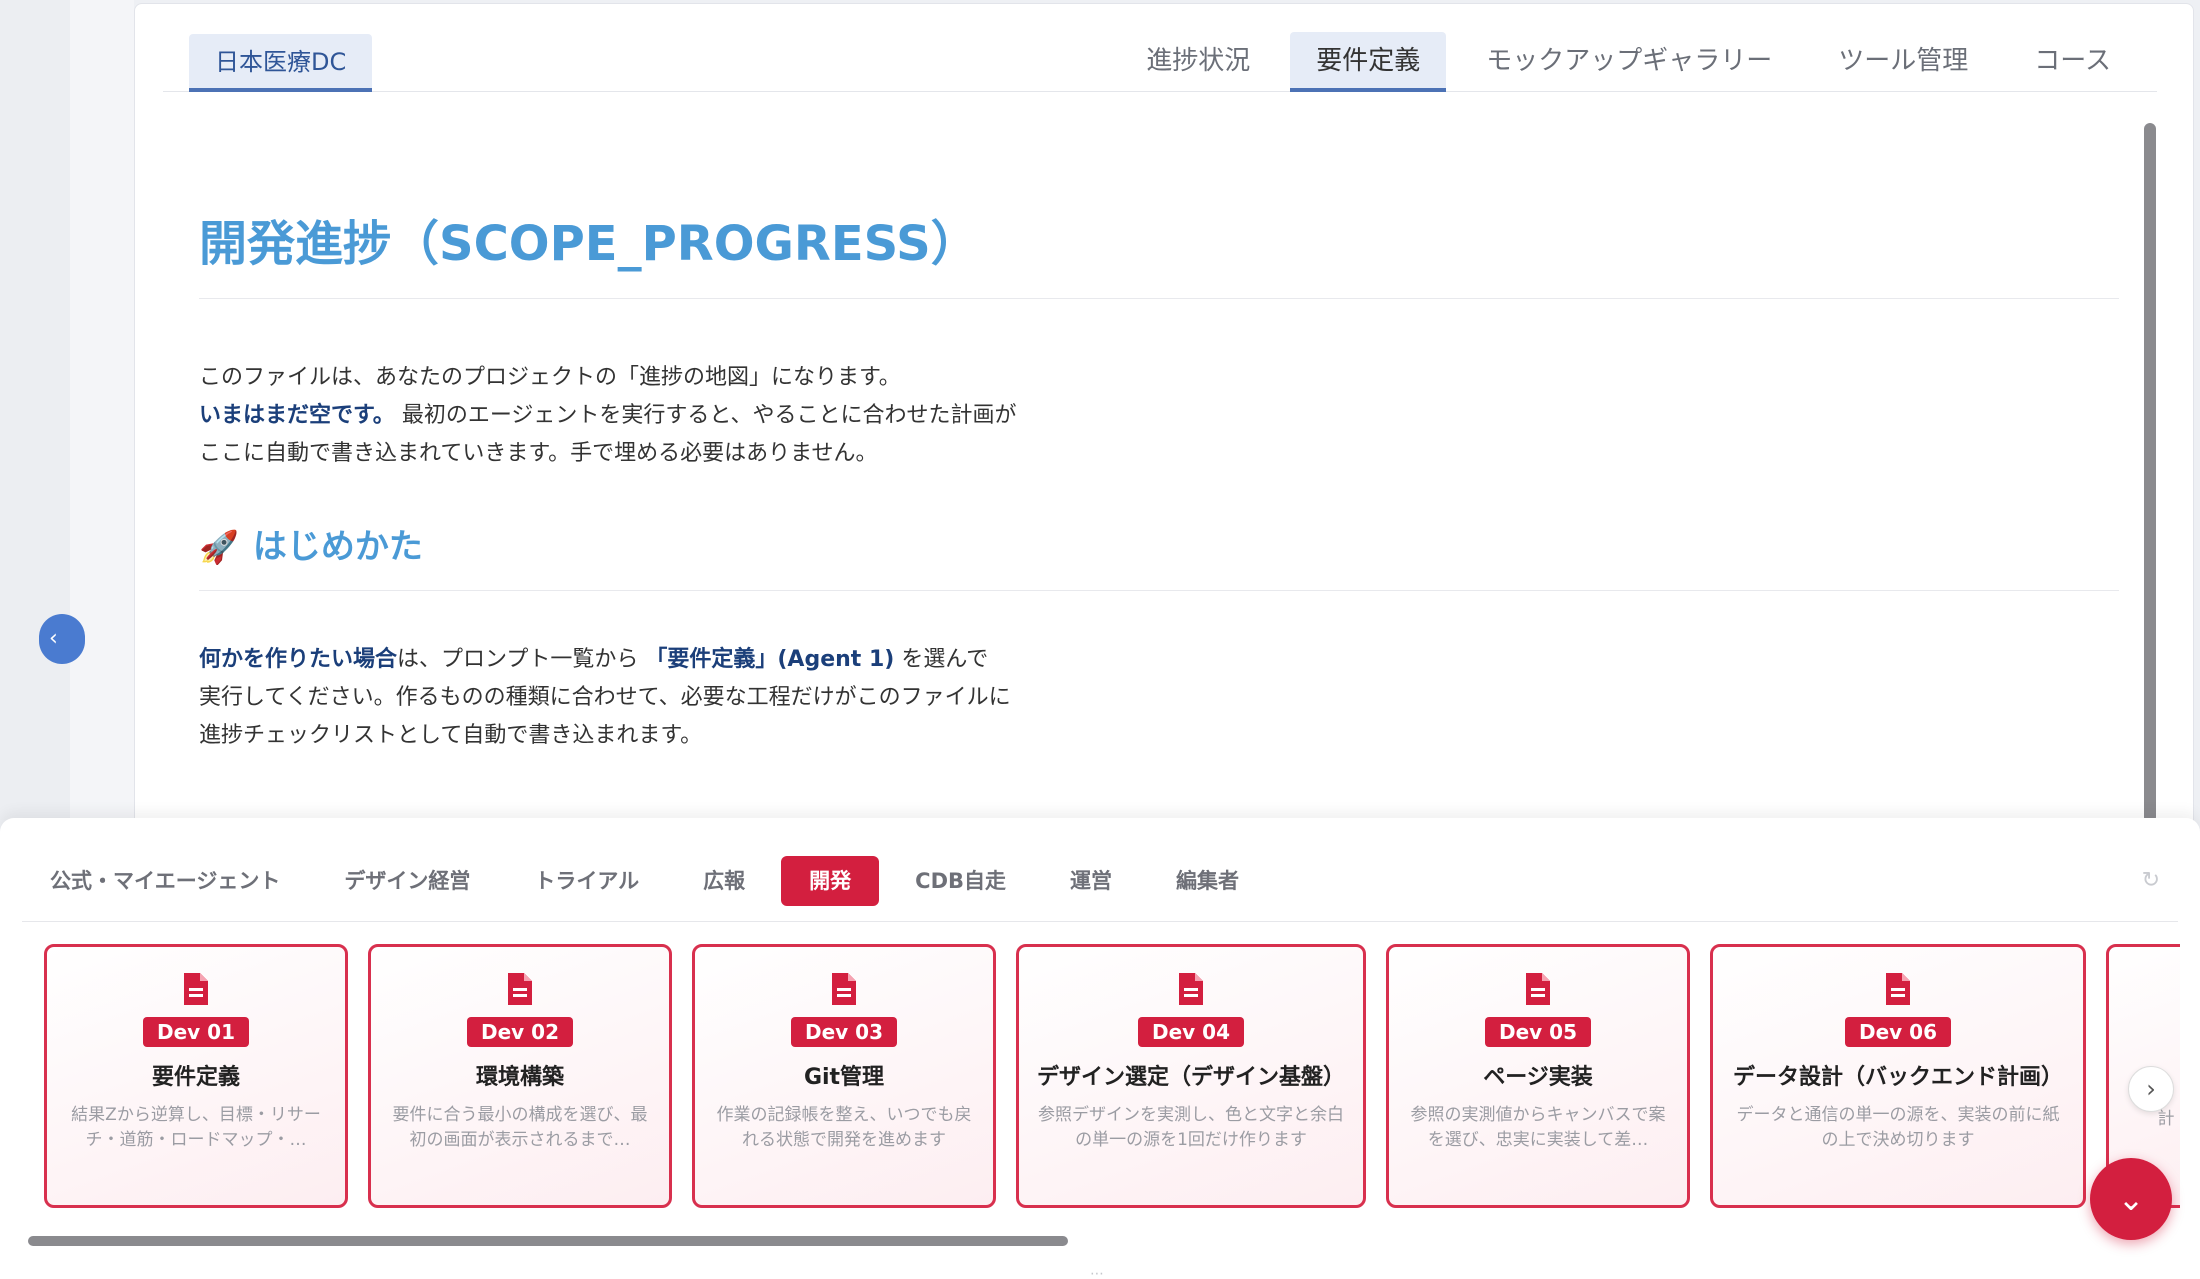 Image resolution: width=2200 pixels, height=1279 pixels. I want to click on section-heading: 🚀 はじめかた, so click(1159, 555).